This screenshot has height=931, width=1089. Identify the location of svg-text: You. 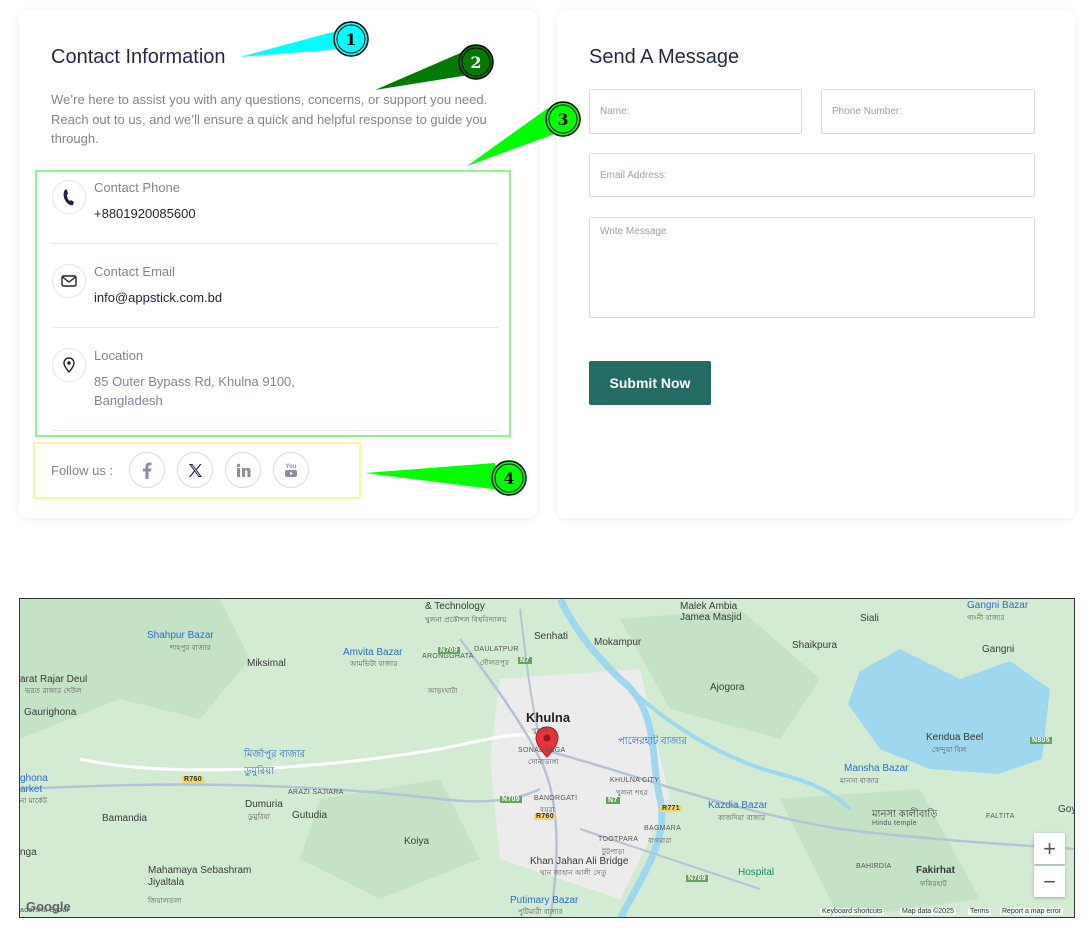
(291, 467).